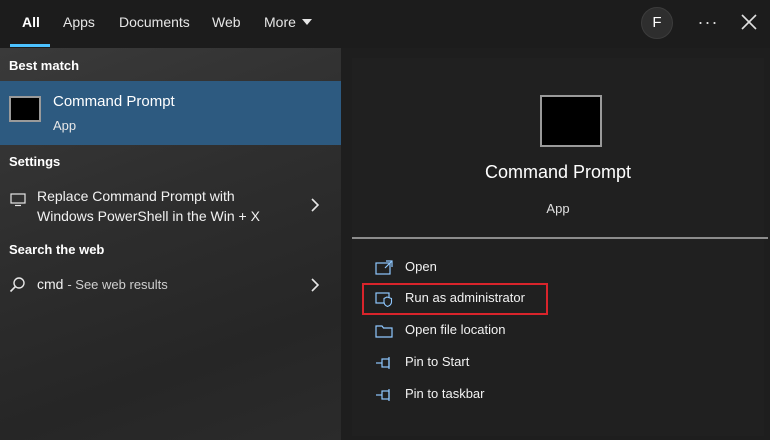 The image size is (770, 440). I want to click on tab-web: Web, so click(226, 24).